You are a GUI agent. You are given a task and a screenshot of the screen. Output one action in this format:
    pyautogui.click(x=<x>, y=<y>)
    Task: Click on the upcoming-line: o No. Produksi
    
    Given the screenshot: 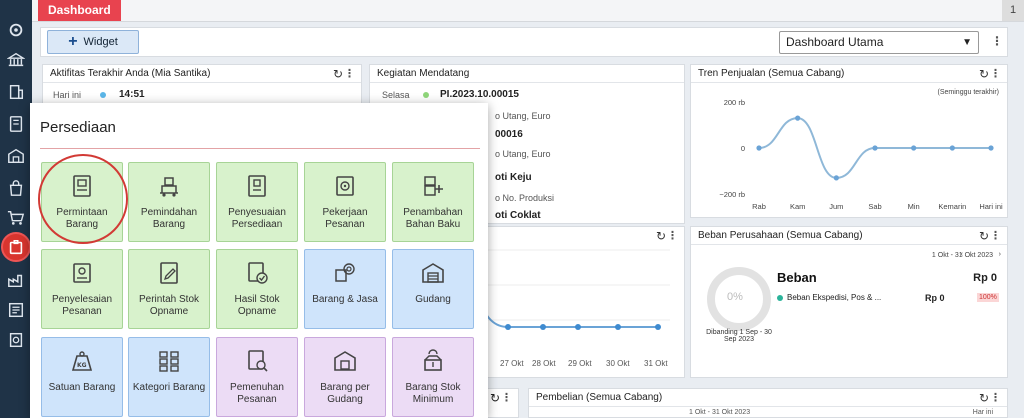 What is the action you would take?
    pyautogui.click(x=525, y=198)
    